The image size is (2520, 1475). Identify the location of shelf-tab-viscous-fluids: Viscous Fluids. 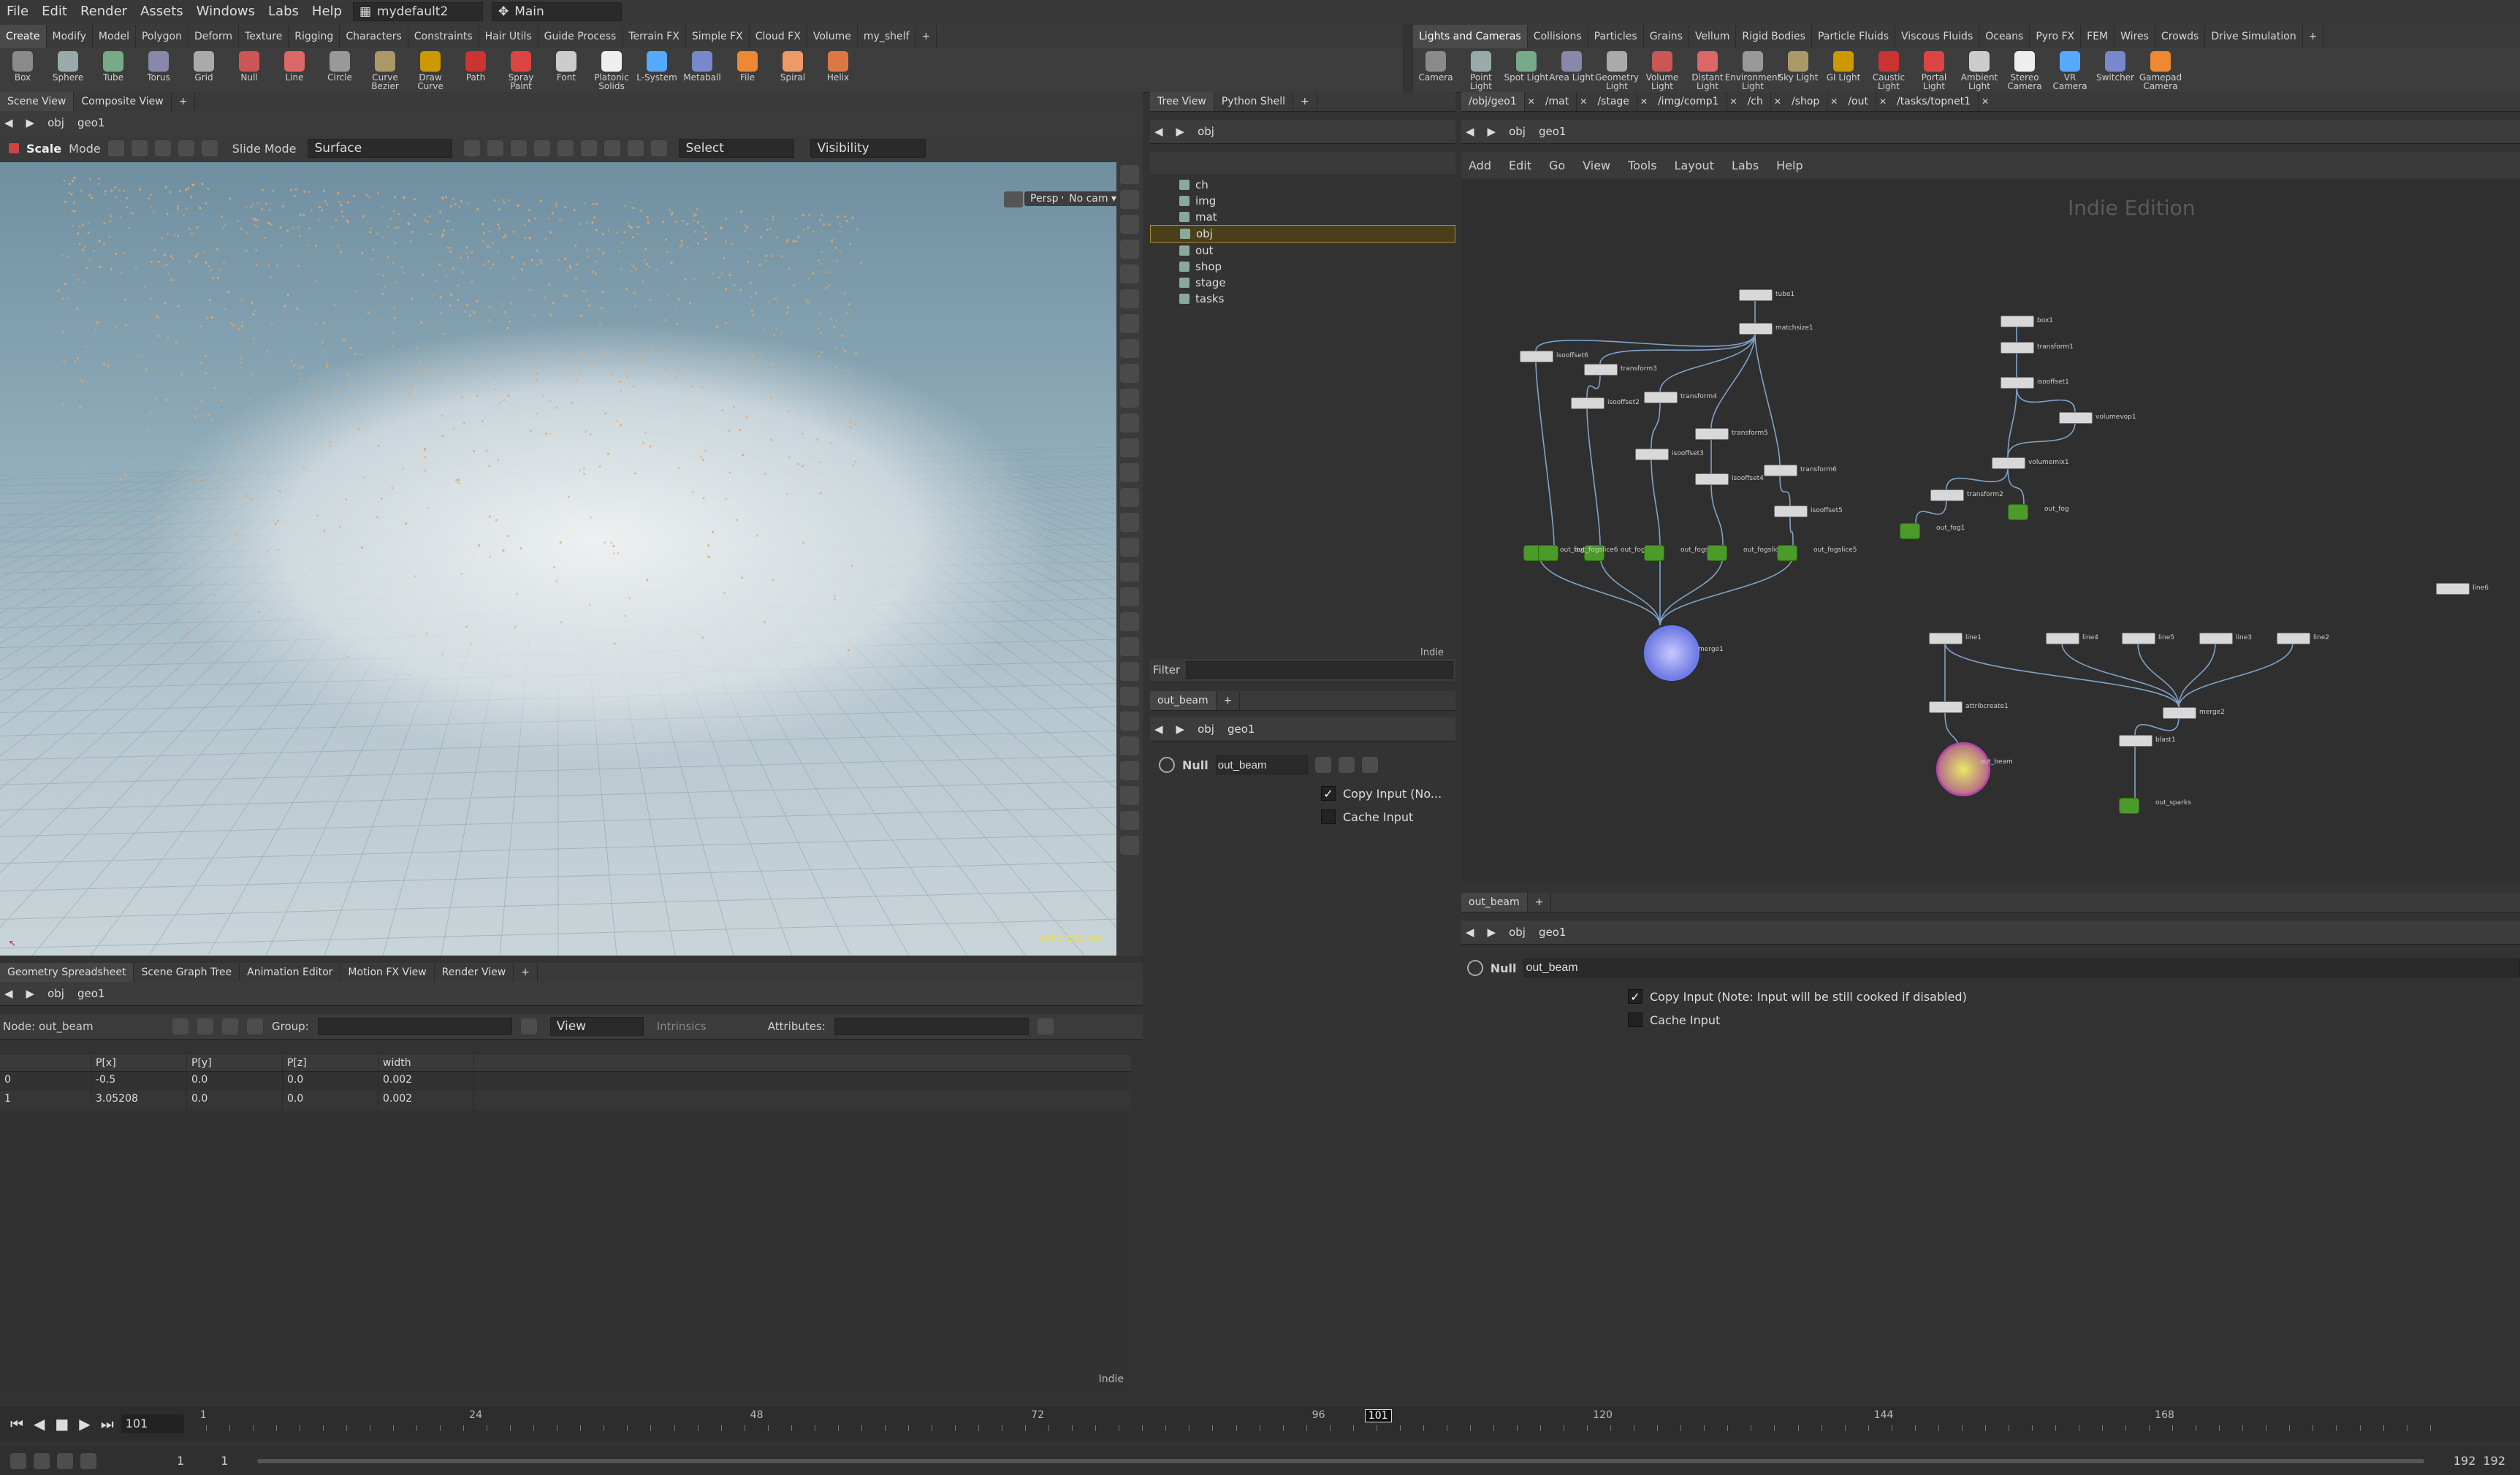
(1937, 36).